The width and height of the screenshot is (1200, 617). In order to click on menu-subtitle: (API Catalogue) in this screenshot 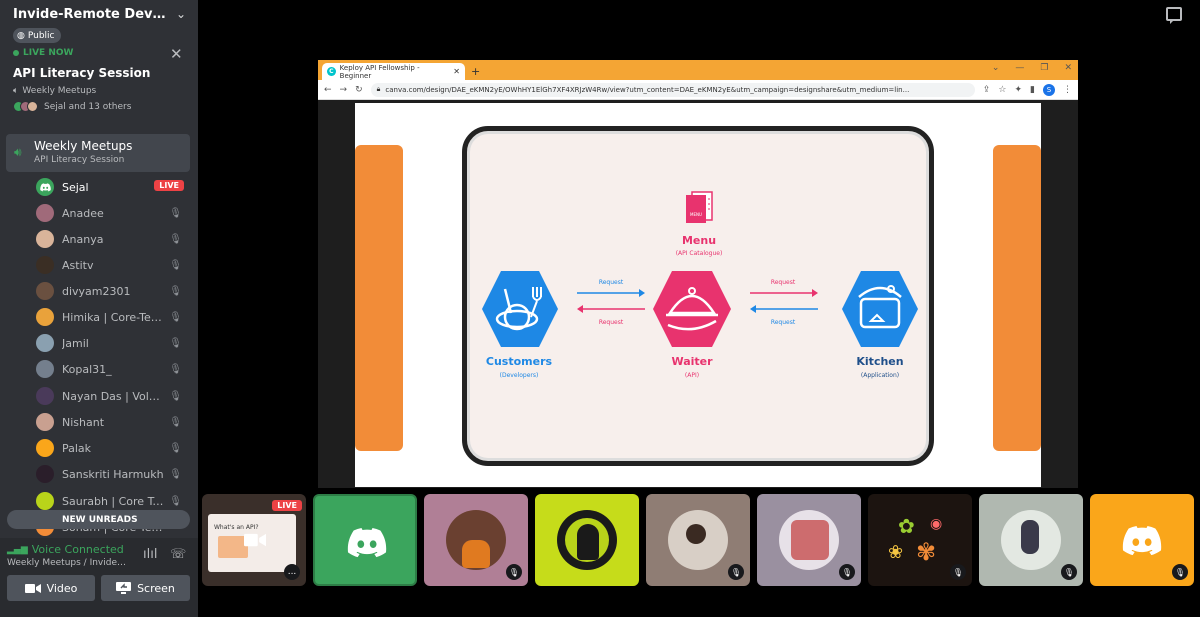, I will do `click(699, 253)`.